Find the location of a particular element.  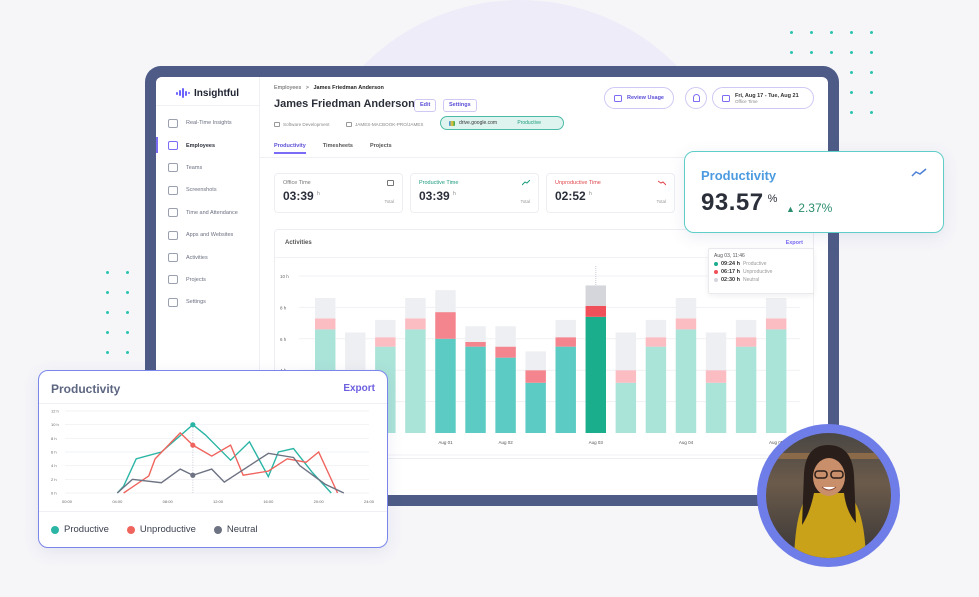

point-neutral is located at coordinates (193, 475).